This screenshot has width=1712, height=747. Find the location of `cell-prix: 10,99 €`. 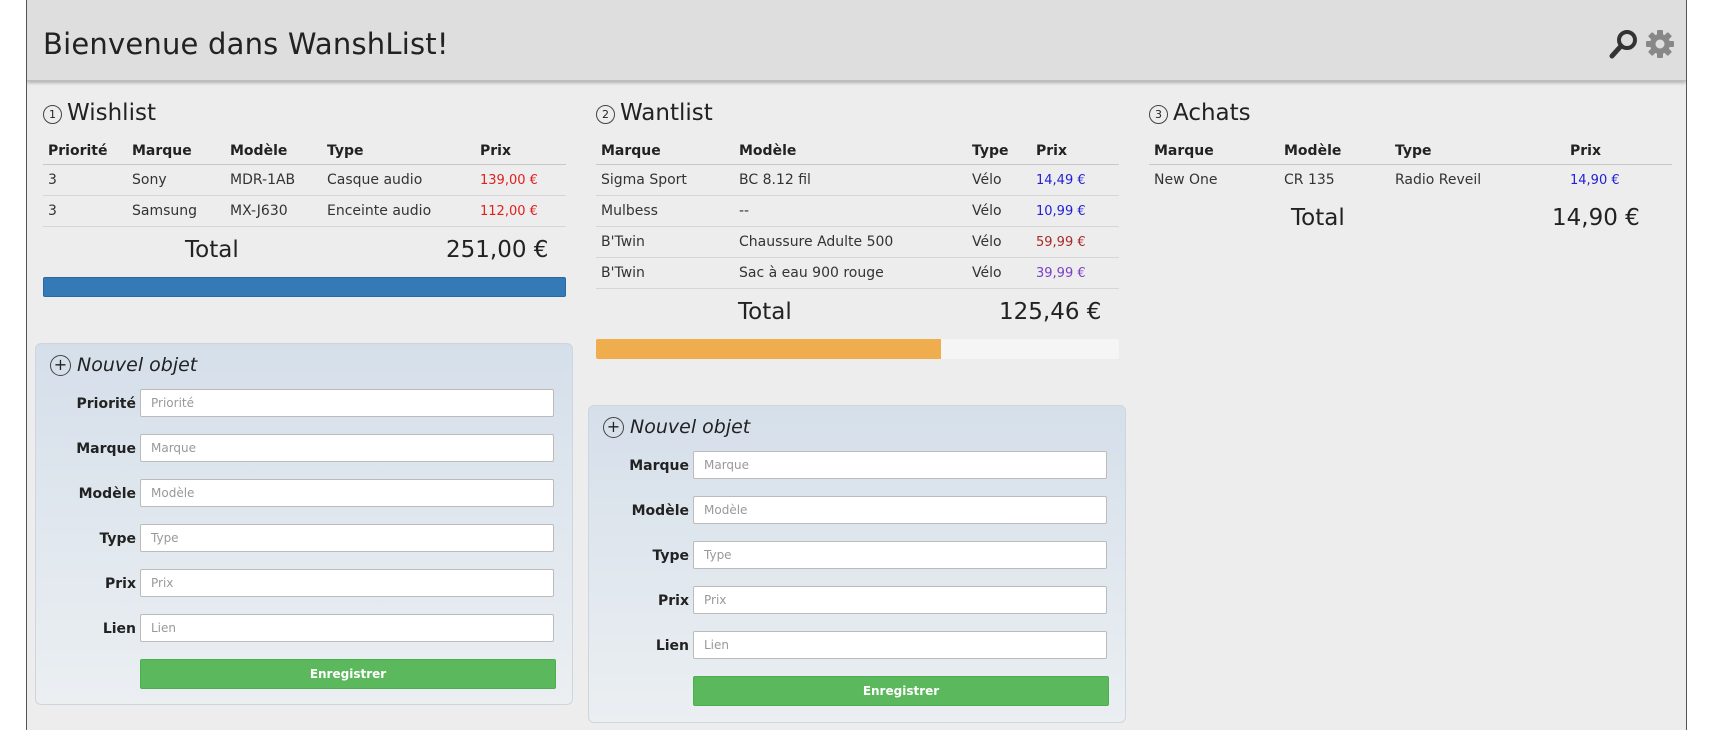

cell-prix: 10,99 € is located at coordinates (1075, 211).